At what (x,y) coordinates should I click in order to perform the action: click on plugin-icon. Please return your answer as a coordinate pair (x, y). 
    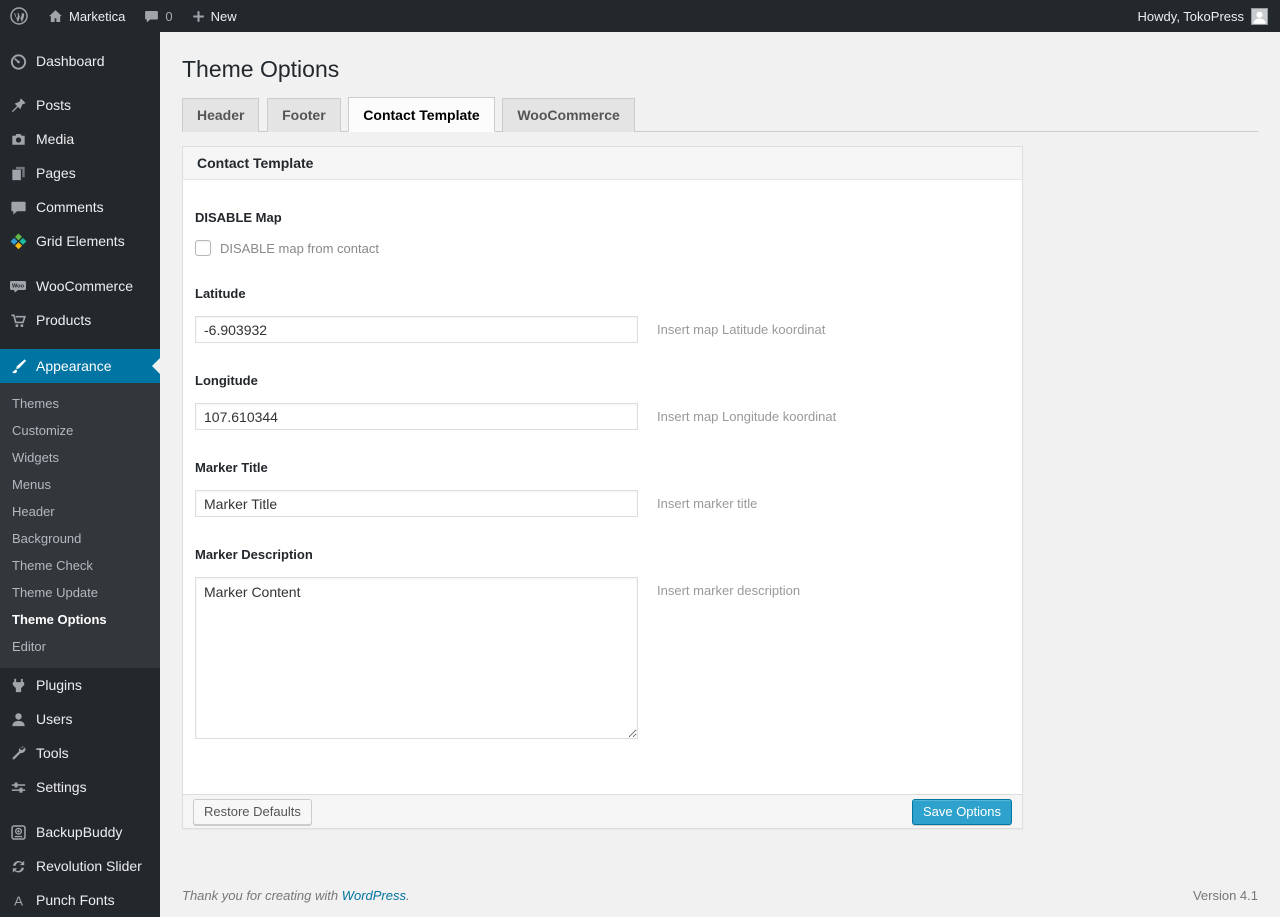
    Looking at the image, I should click on (18, 685).